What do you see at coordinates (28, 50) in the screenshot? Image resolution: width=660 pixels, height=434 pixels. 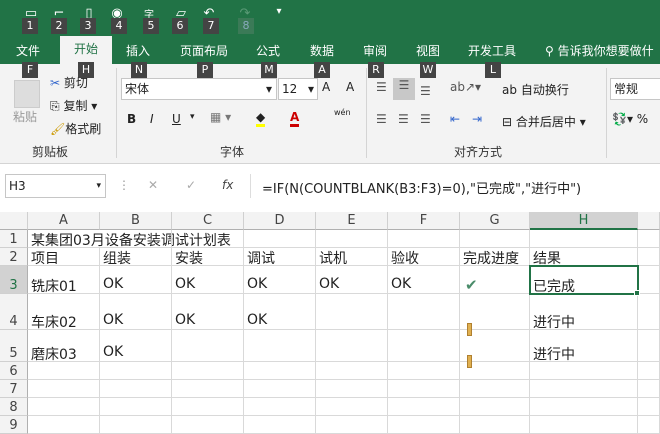 I see `tab-file: 文件` at bounding box center [28, 50].